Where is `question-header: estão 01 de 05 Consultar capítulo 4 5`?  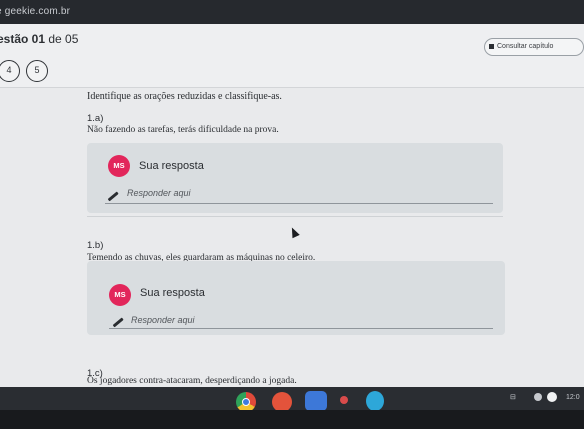
question-header: estão 01 de 05 Consultar capítulo 4 5 is located at coordinates (292, 56).